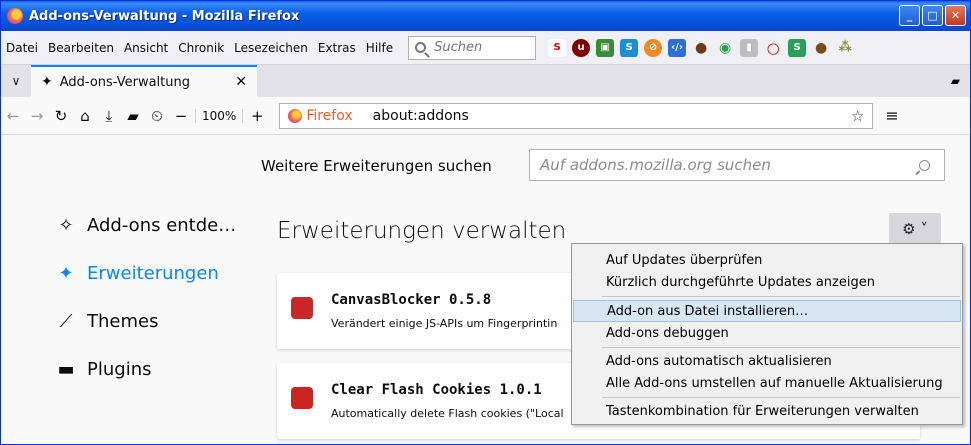  Describe the element at coordinates (725, 48) in the screenshot. I see `circle-extension-icon: ◉` at that location.